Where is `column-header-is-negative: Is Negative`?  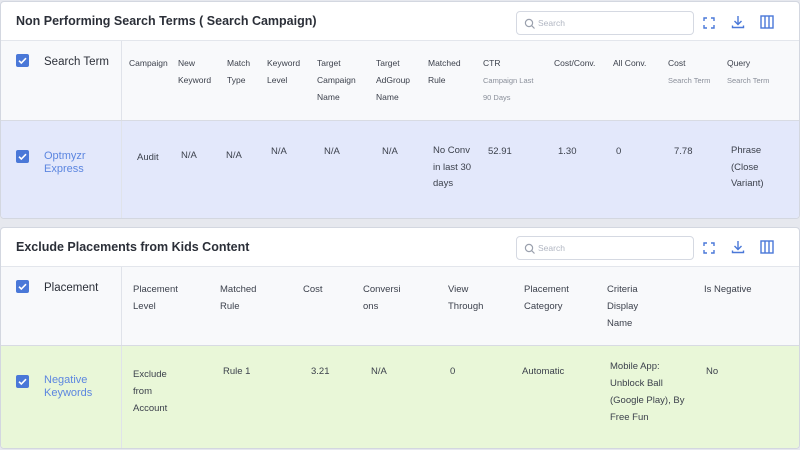
column-header-is-negative: Is Negative is located at coordinates (729, 289).